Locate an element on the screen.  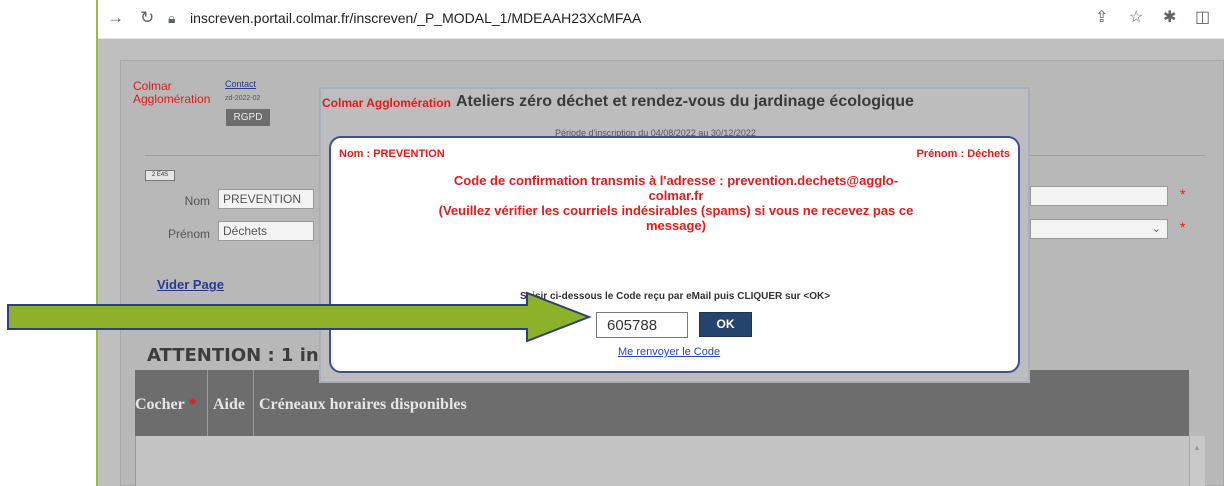
nom-label: Nom is located at coordinates (197, 201).